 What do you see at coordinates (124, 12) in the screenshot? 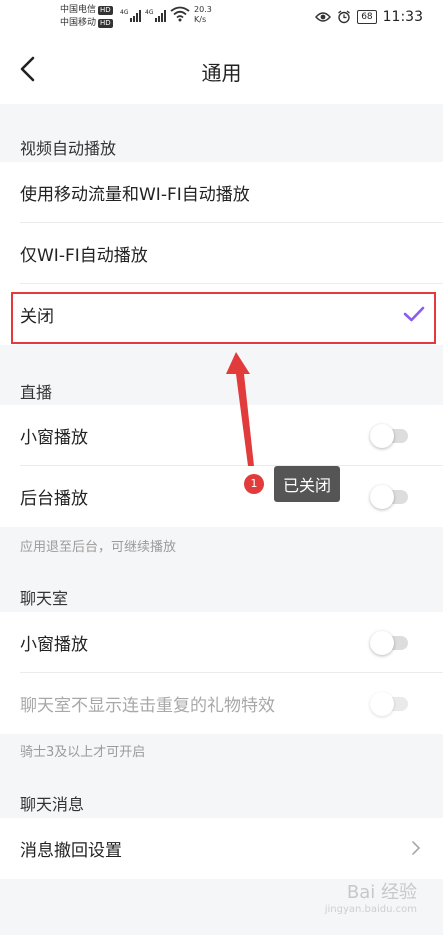
I see `network-type-1: 4G` at bounding box center [124, 12].